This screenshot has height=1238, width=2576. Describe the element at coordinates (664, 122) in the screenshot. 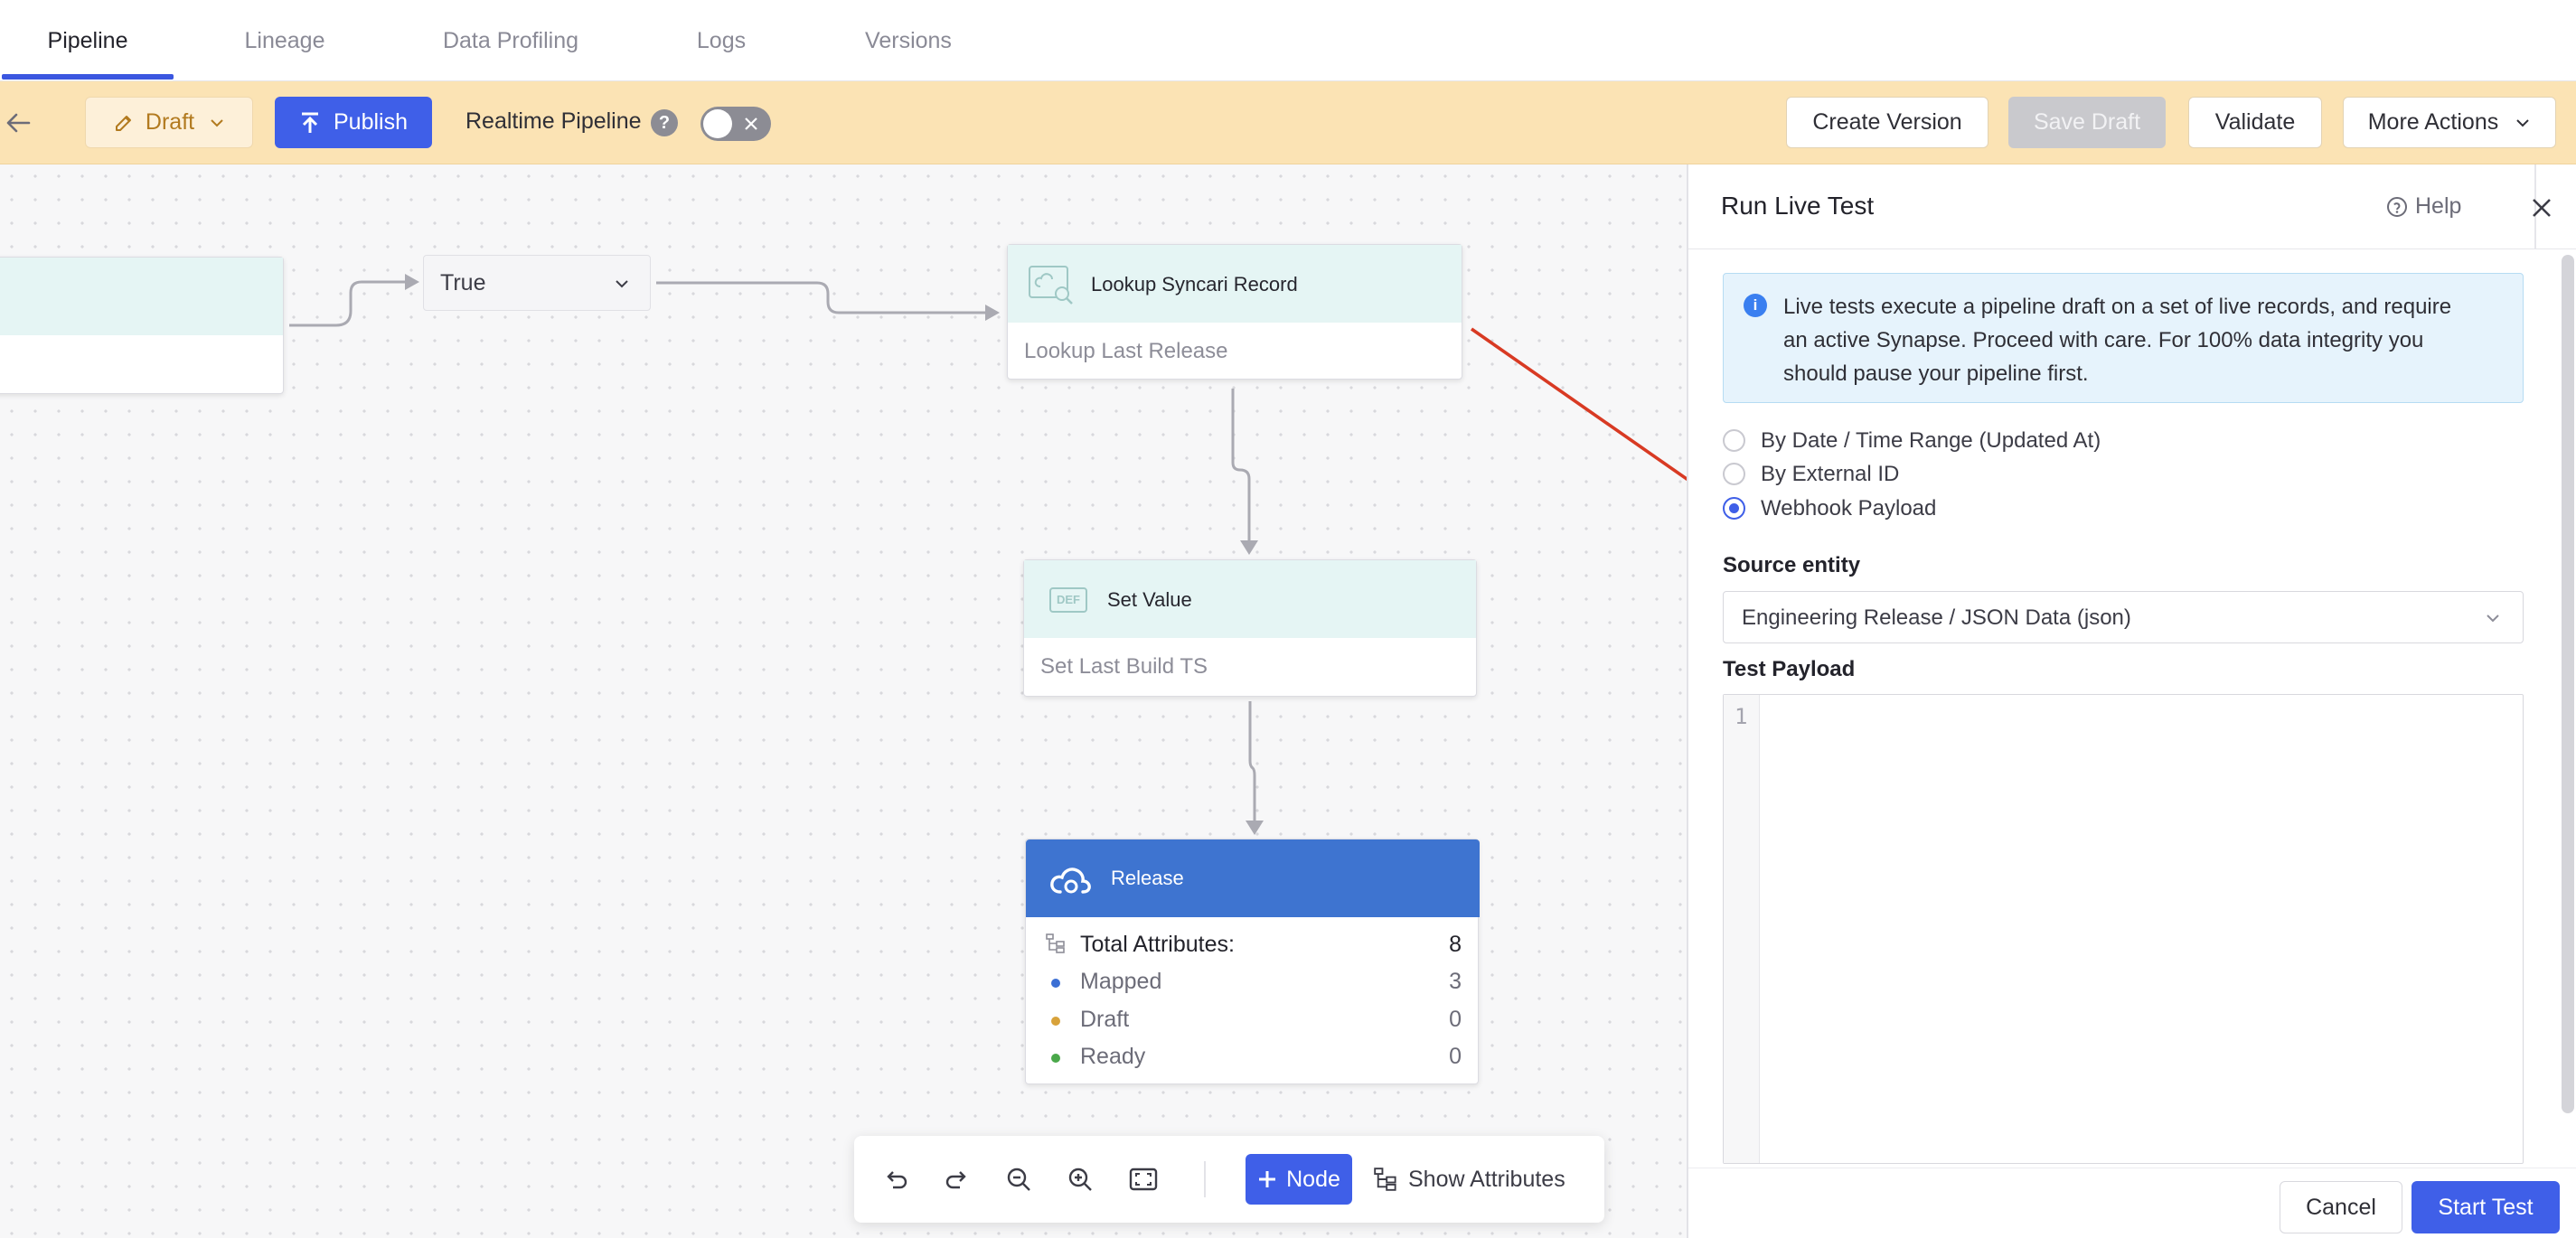

I see `help-badge-icon: ?` at that location.